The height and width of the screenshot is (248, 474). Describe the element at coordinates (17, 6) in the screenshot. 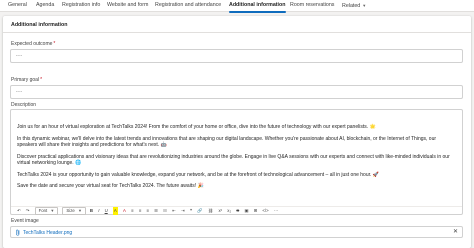

I see `tab-general: General` at that location.